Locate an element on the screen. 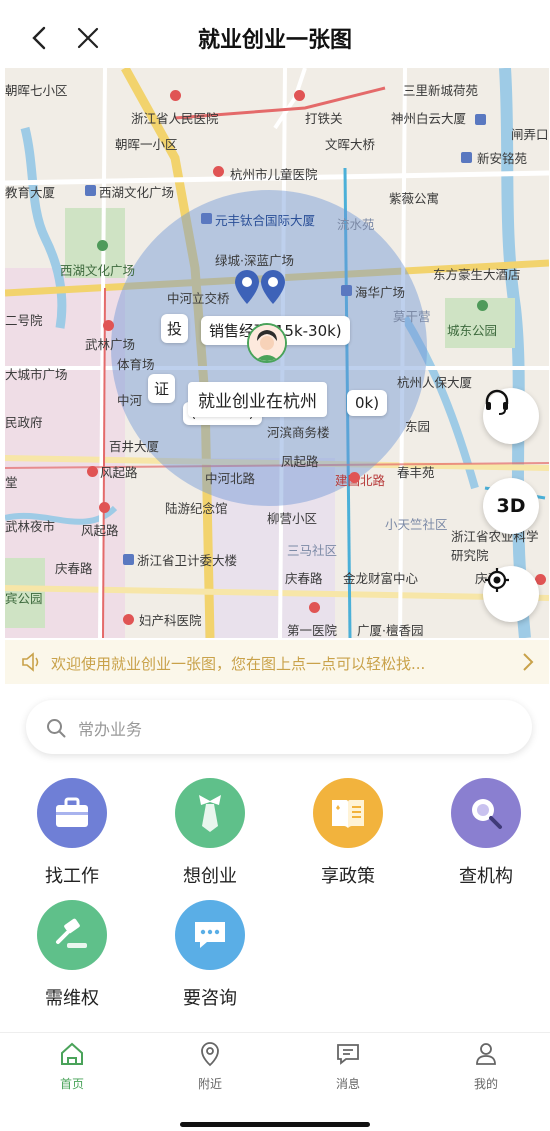 The width and height of the screenshot is (550, 1131). map-label: 流水苑 is located at coordinates (356, 224).